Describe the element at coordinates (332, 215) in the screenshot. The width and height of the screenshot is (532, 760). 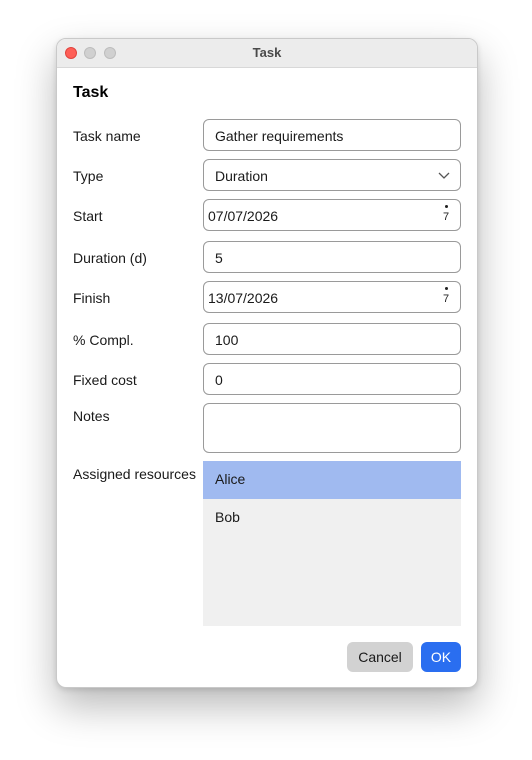
I see `start-date-field: 07/07/2026 7` at that location.